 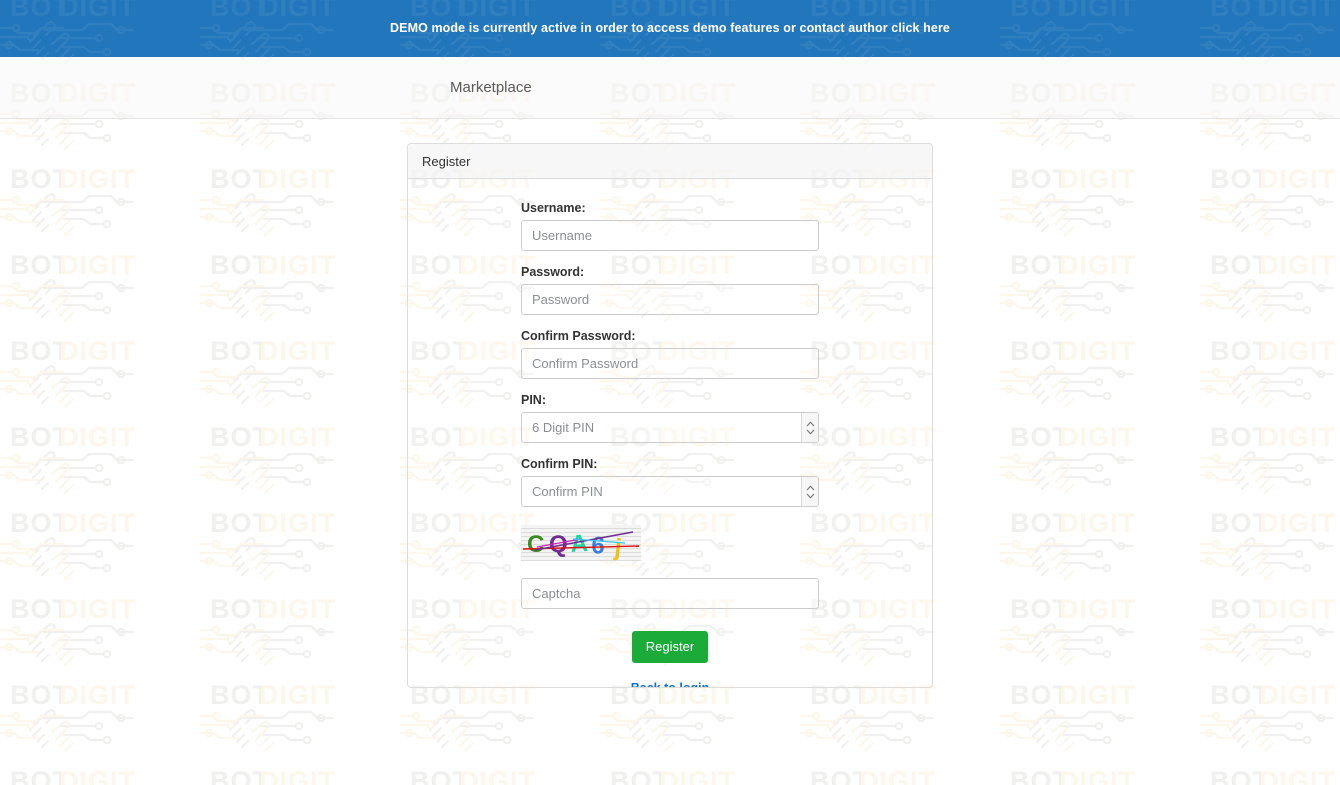 I want to click on svg-text: C, so click(x=535, y=544).